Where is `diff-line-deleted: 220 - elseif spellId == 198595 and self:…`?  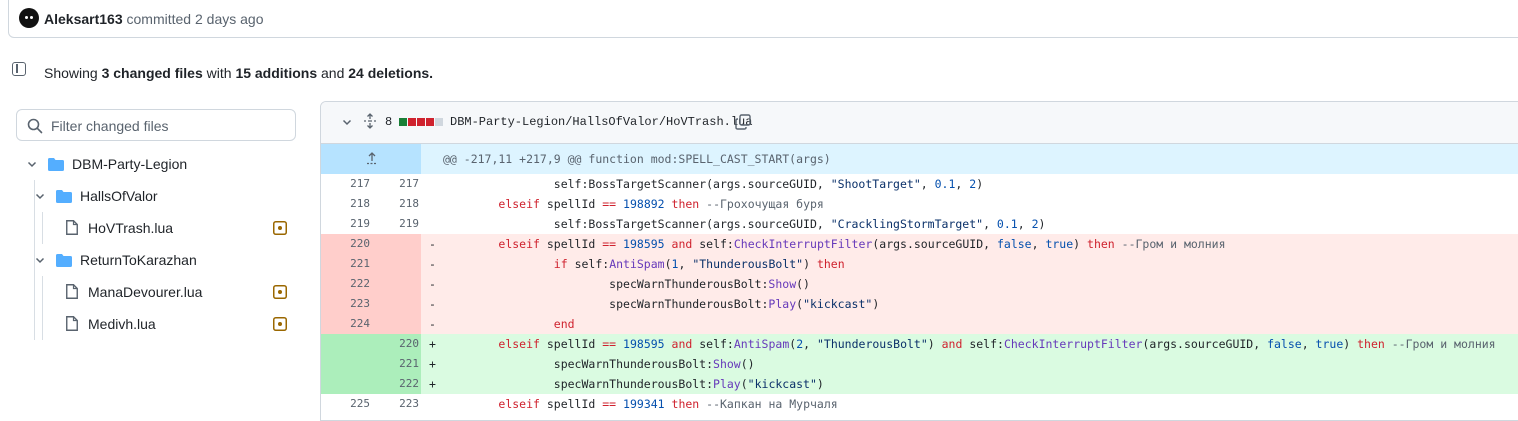 diff-line-deleted: 220 - elseif spellId == 198595 and self:… is located at coordinates (919, 244).